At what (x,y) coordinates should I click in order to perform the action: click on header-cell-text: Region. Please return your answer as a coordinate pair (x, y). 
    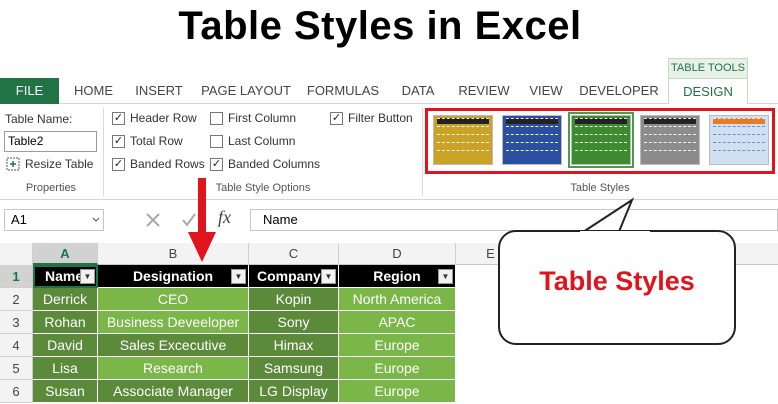
    Looking at the image, I should click on (397, 276).